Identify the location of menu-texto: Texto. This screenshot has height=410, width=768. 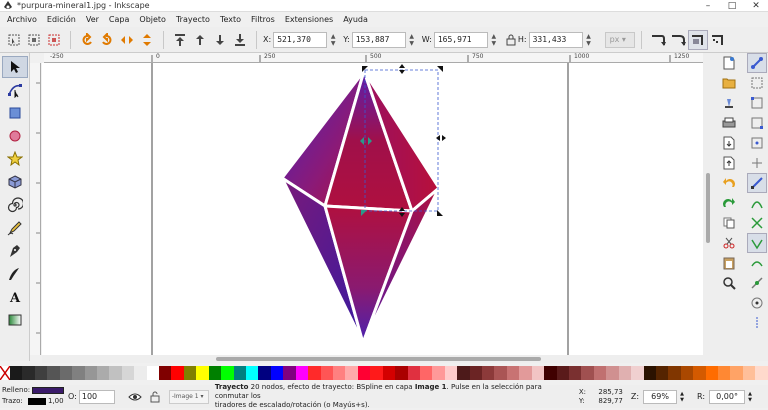
(230, 19).